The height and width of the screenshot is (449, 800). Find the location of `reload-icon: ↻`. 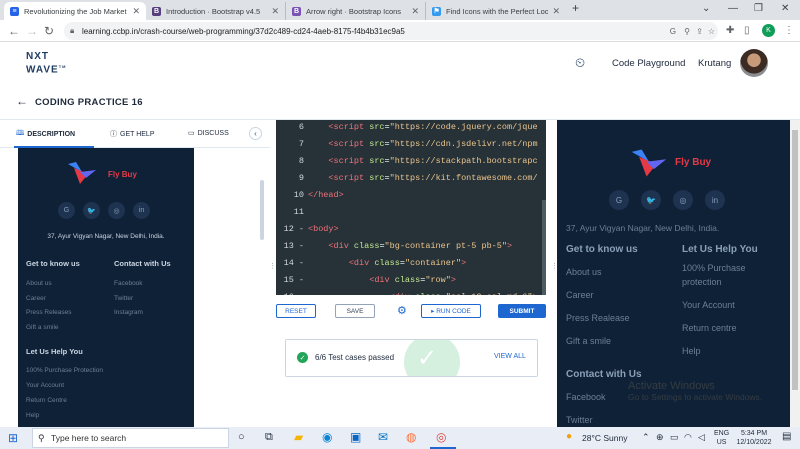

reload-icon: ↻ is located at coordinates (49, 31).